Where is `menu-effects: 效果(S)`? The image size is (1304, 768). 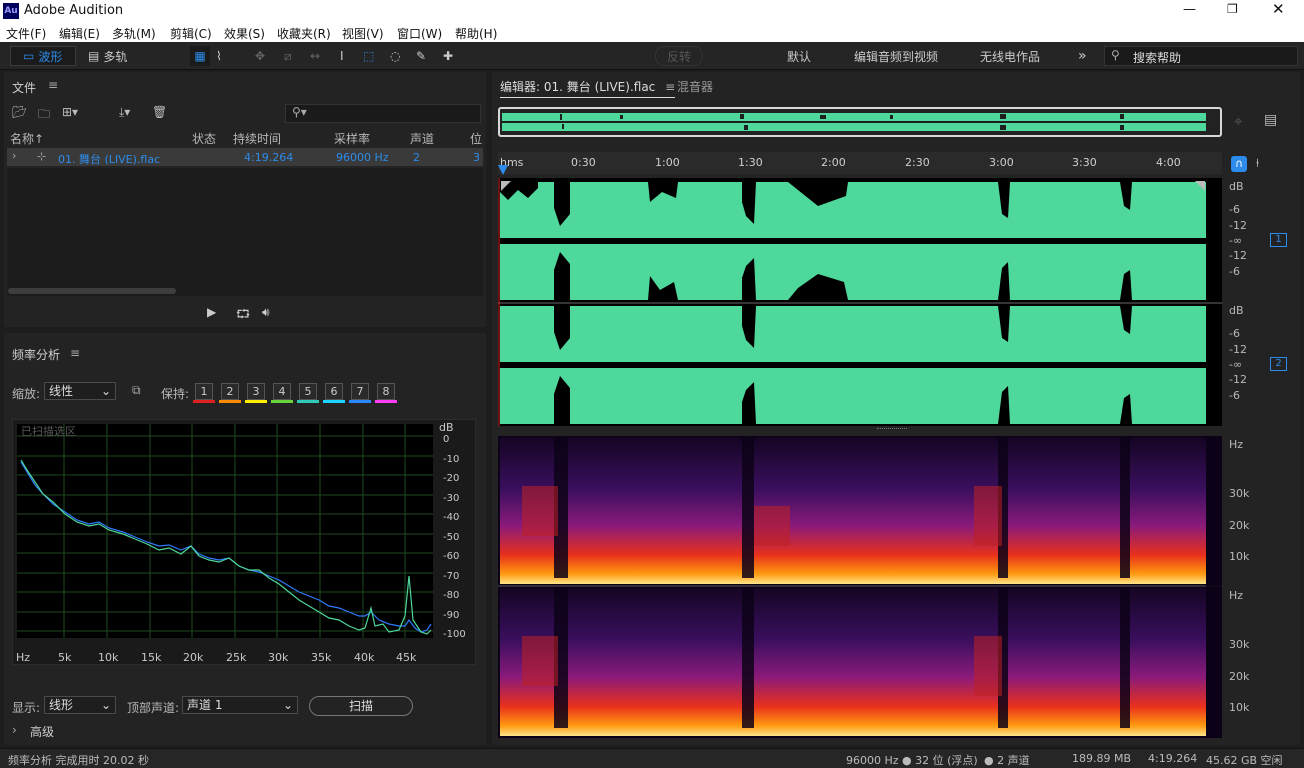 menu-effects: 效果(S) is located at coordinates (244, 33).